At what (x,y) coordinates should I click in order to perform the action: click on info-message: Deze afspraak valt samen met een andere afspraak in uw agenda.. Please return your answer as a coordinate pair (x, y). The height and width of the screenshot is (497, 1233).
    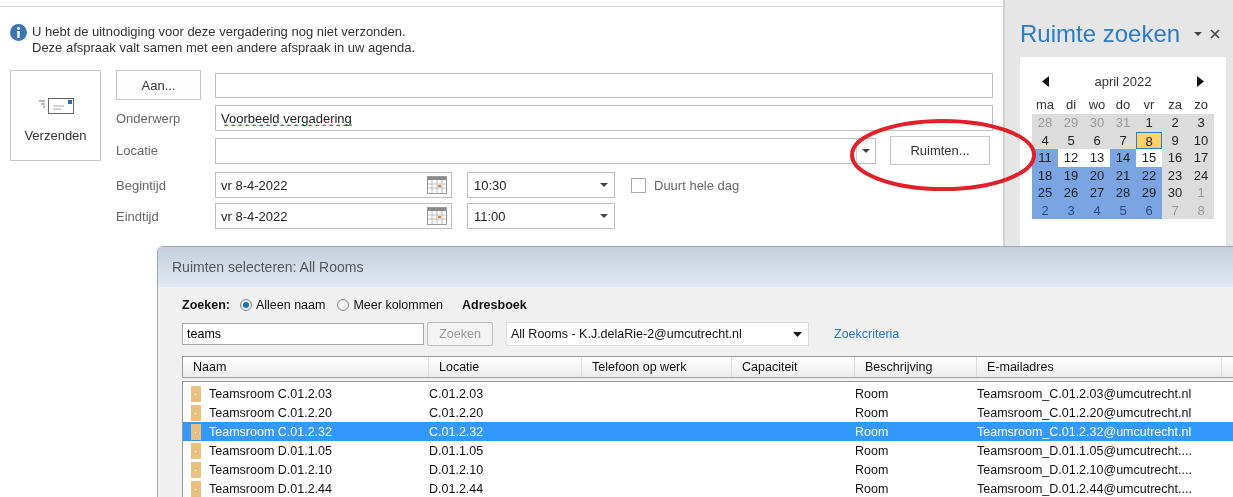
    Looking at the image, I should click on (223, 48).